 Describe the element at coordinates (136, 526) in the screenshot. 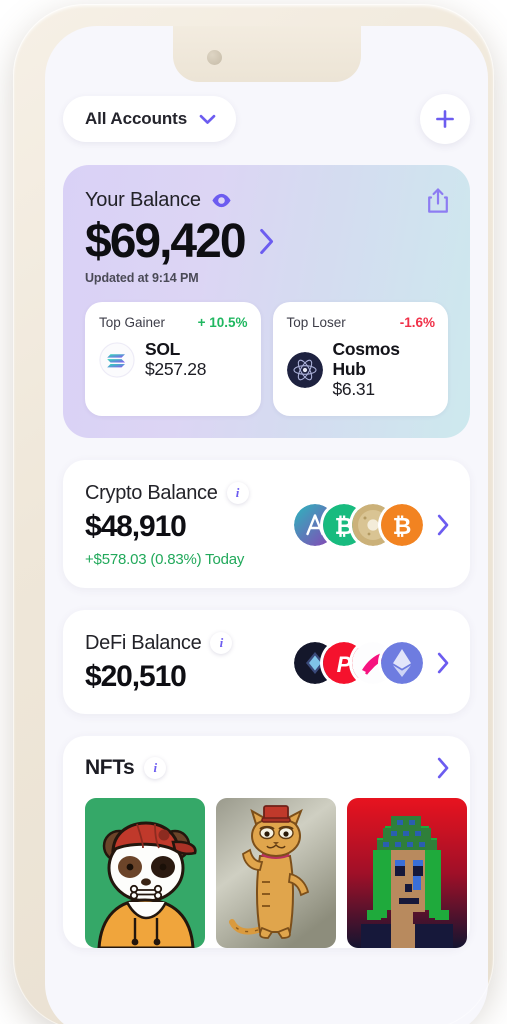

I see `crypto-balance-amount: $48,910` at that location.